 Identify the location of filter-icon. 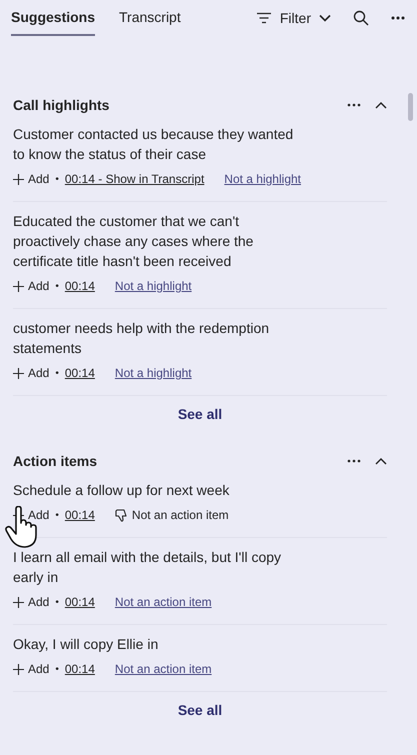
(264, 18).